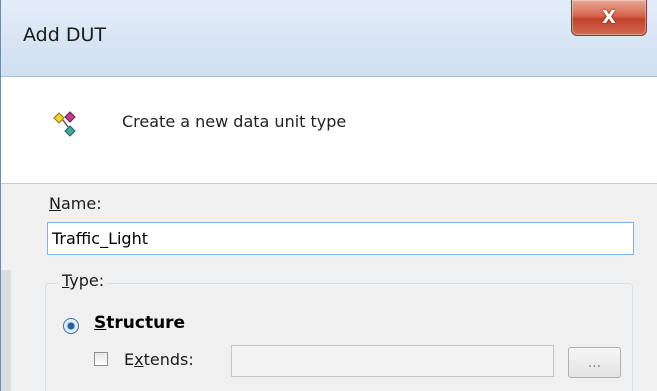  What do you see at coordinates (392, 361) in the screenshot?
I see `extends-input` at bounding box center [392, 361].